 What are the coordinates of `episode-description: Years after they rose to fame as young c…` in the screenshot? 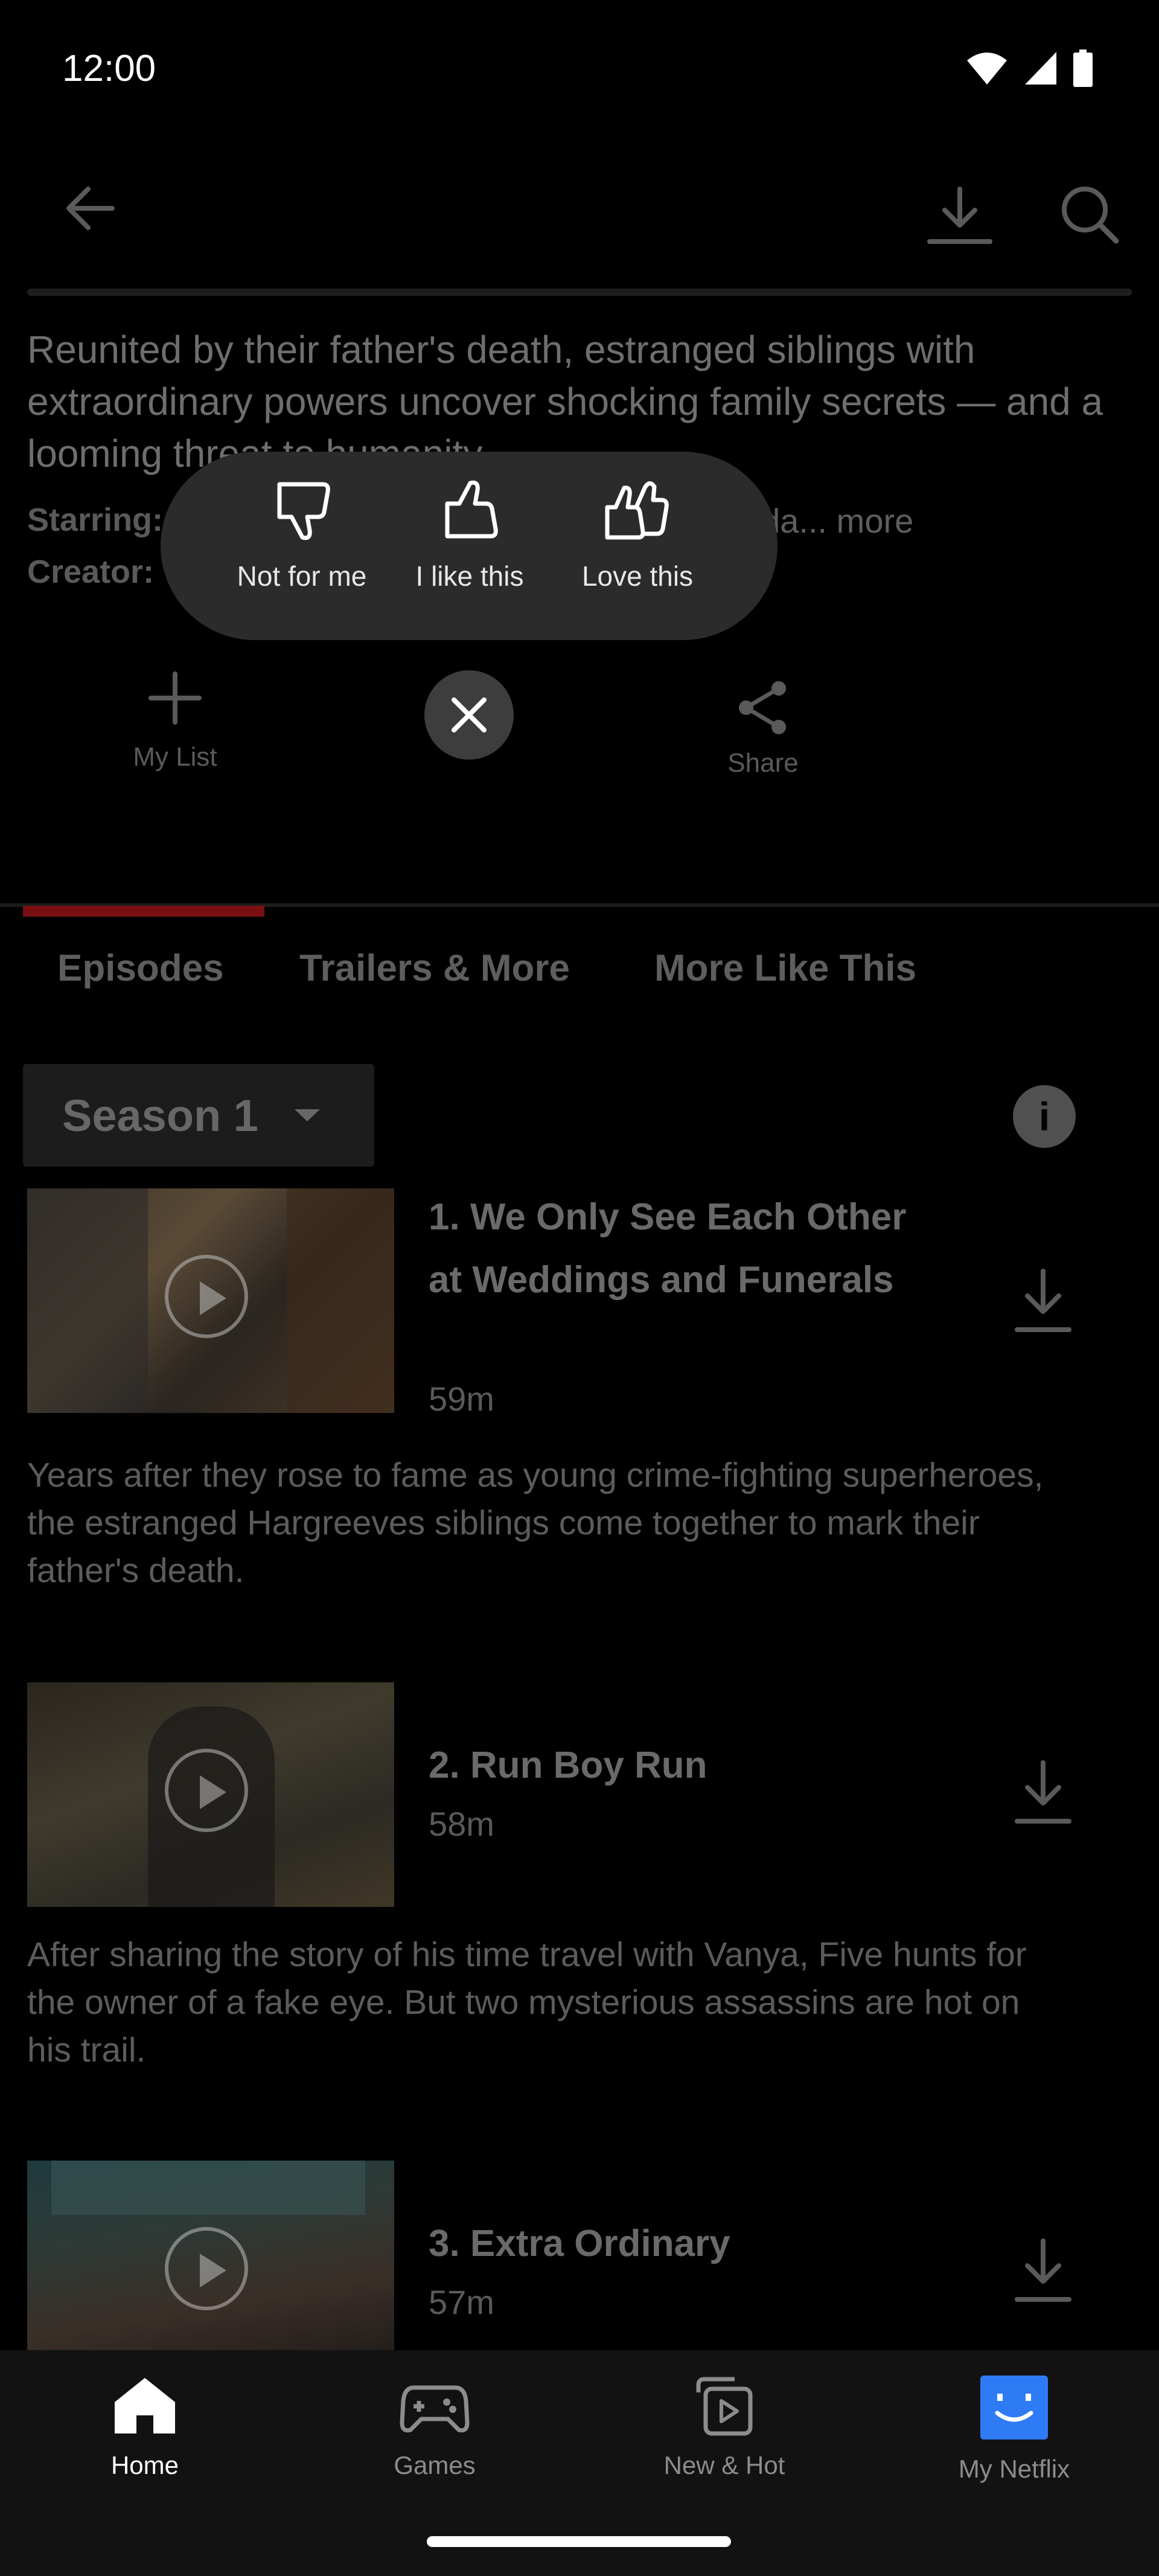 It's located at (535, 1523).